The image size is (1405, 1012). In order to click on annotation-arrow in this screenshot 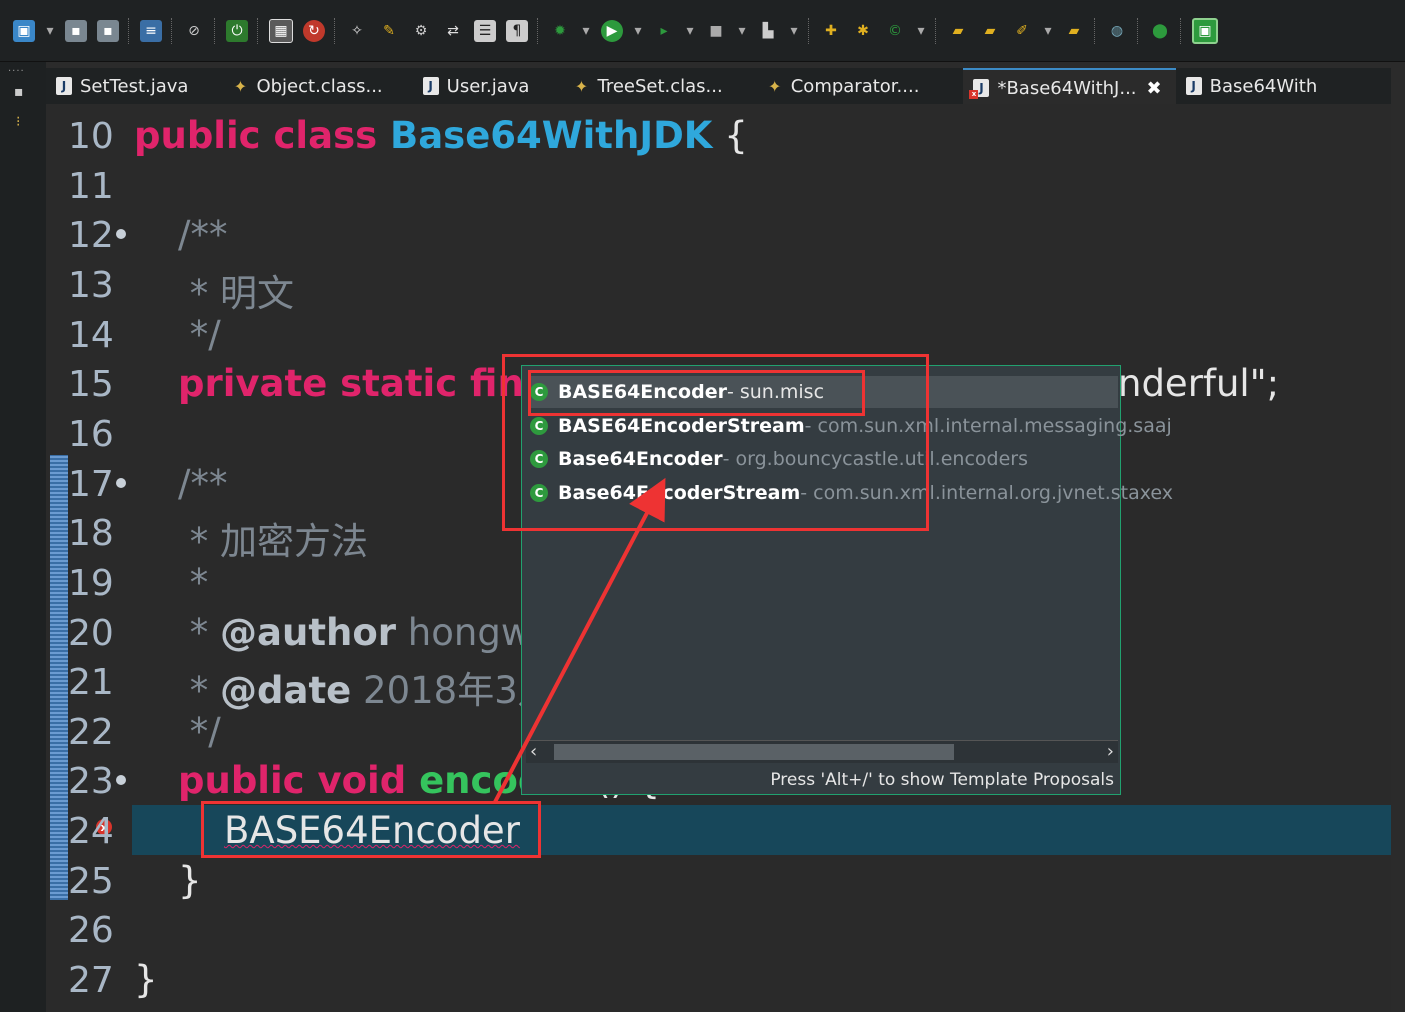, I will do `click(579, 640)`.